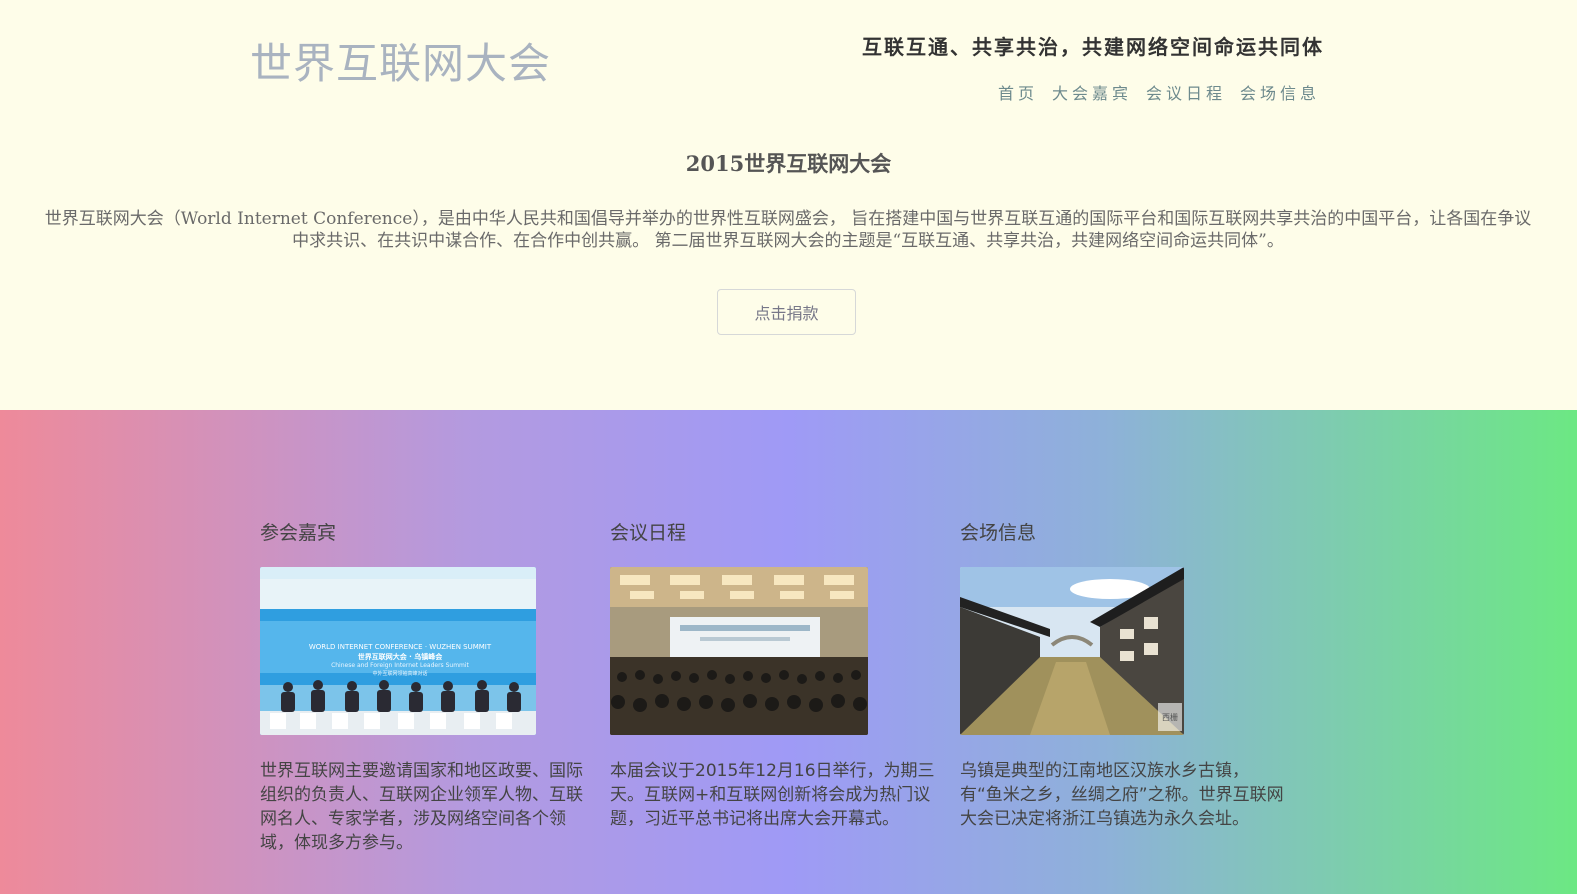 Image resolution: width=1577 pixels, height=894 pixels. Describe the element at coordinates (788, 163) in the screenshot. I see `intro-title: 2015世界互联网大会` at that location.